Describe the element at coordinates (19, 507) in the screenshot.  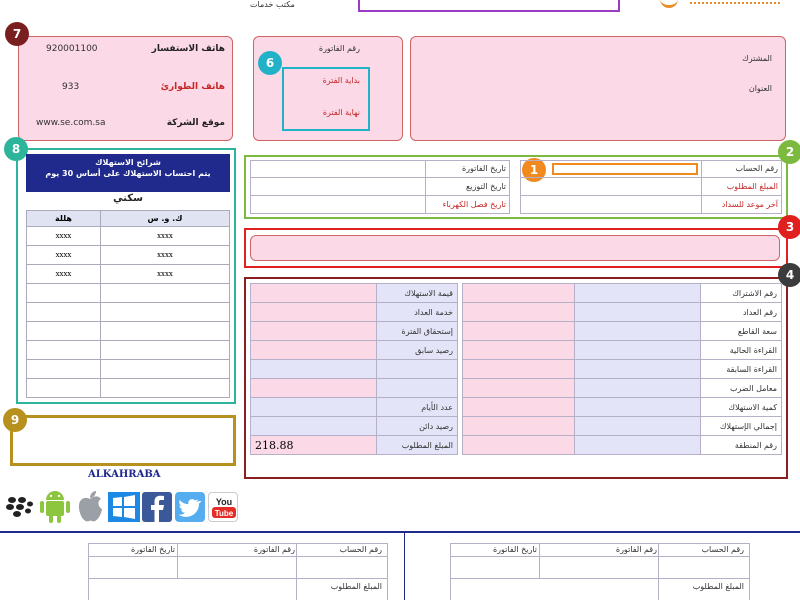
I see `blackberry-icon` at that location.